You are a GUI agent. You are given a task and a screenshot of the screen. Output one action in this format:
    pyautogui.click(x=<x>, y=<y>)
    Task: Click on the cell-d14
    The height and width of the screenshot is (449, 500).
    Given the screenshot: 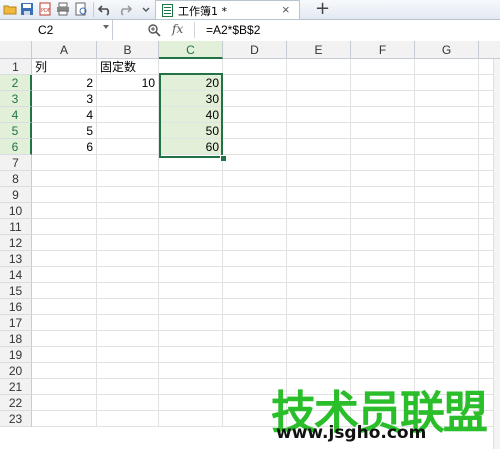 What is the action you would take?
    pyautogui.click(x=255, y=275)
    